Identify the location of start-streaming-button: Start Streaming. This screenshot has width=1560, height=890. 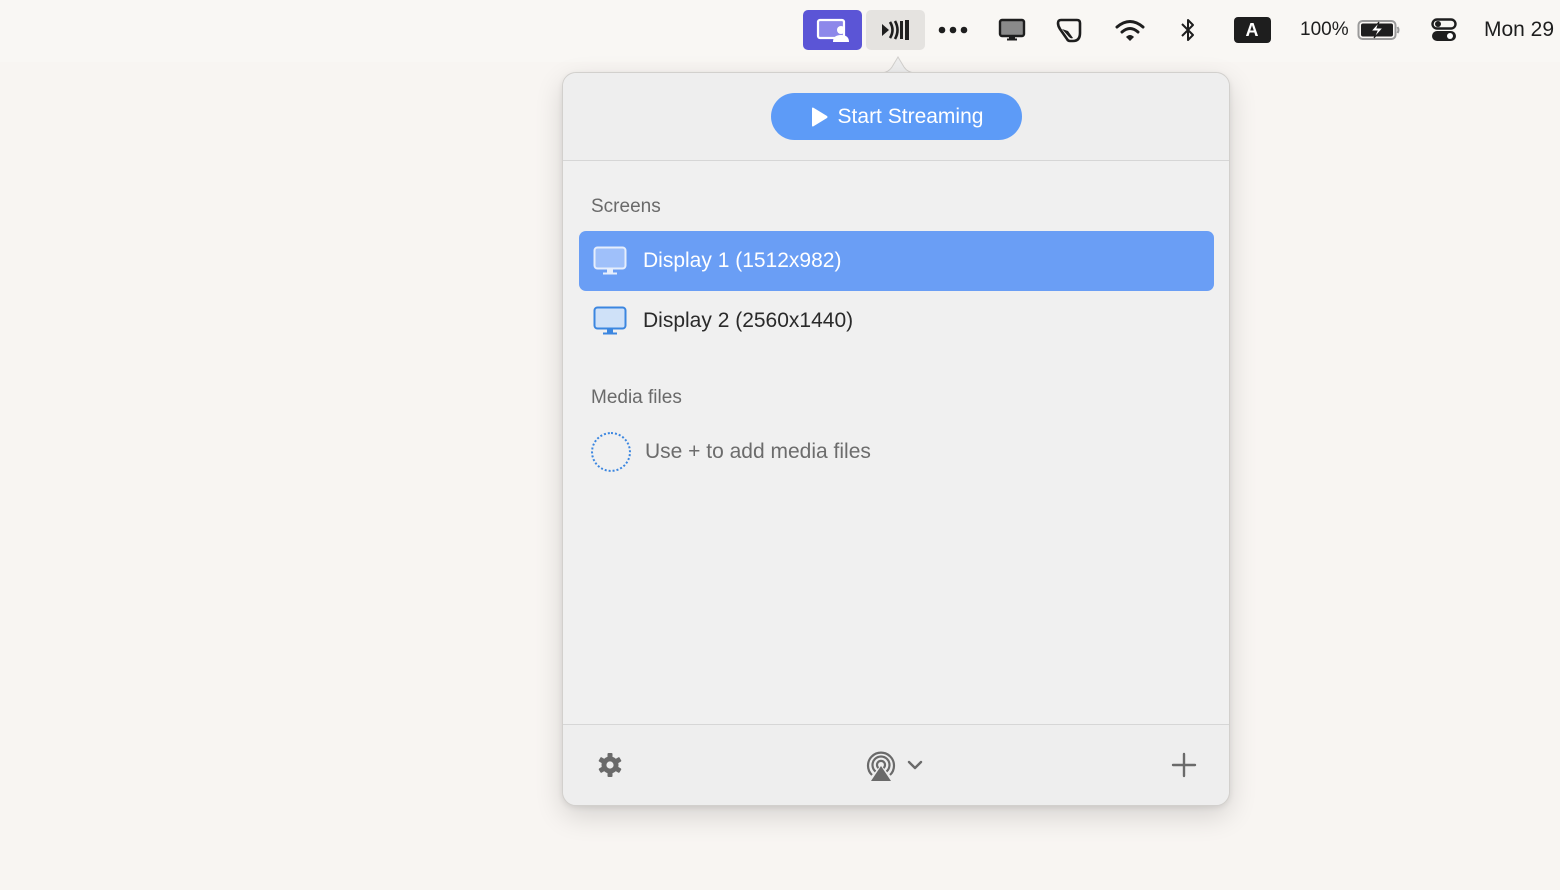
(896, 116).